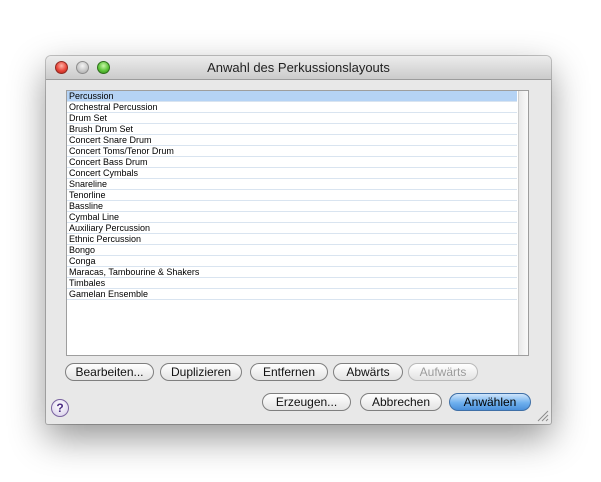 This screenshot has height=482, width=601. I want to click on list-item: Brush Drum Set, so click(292, 129).